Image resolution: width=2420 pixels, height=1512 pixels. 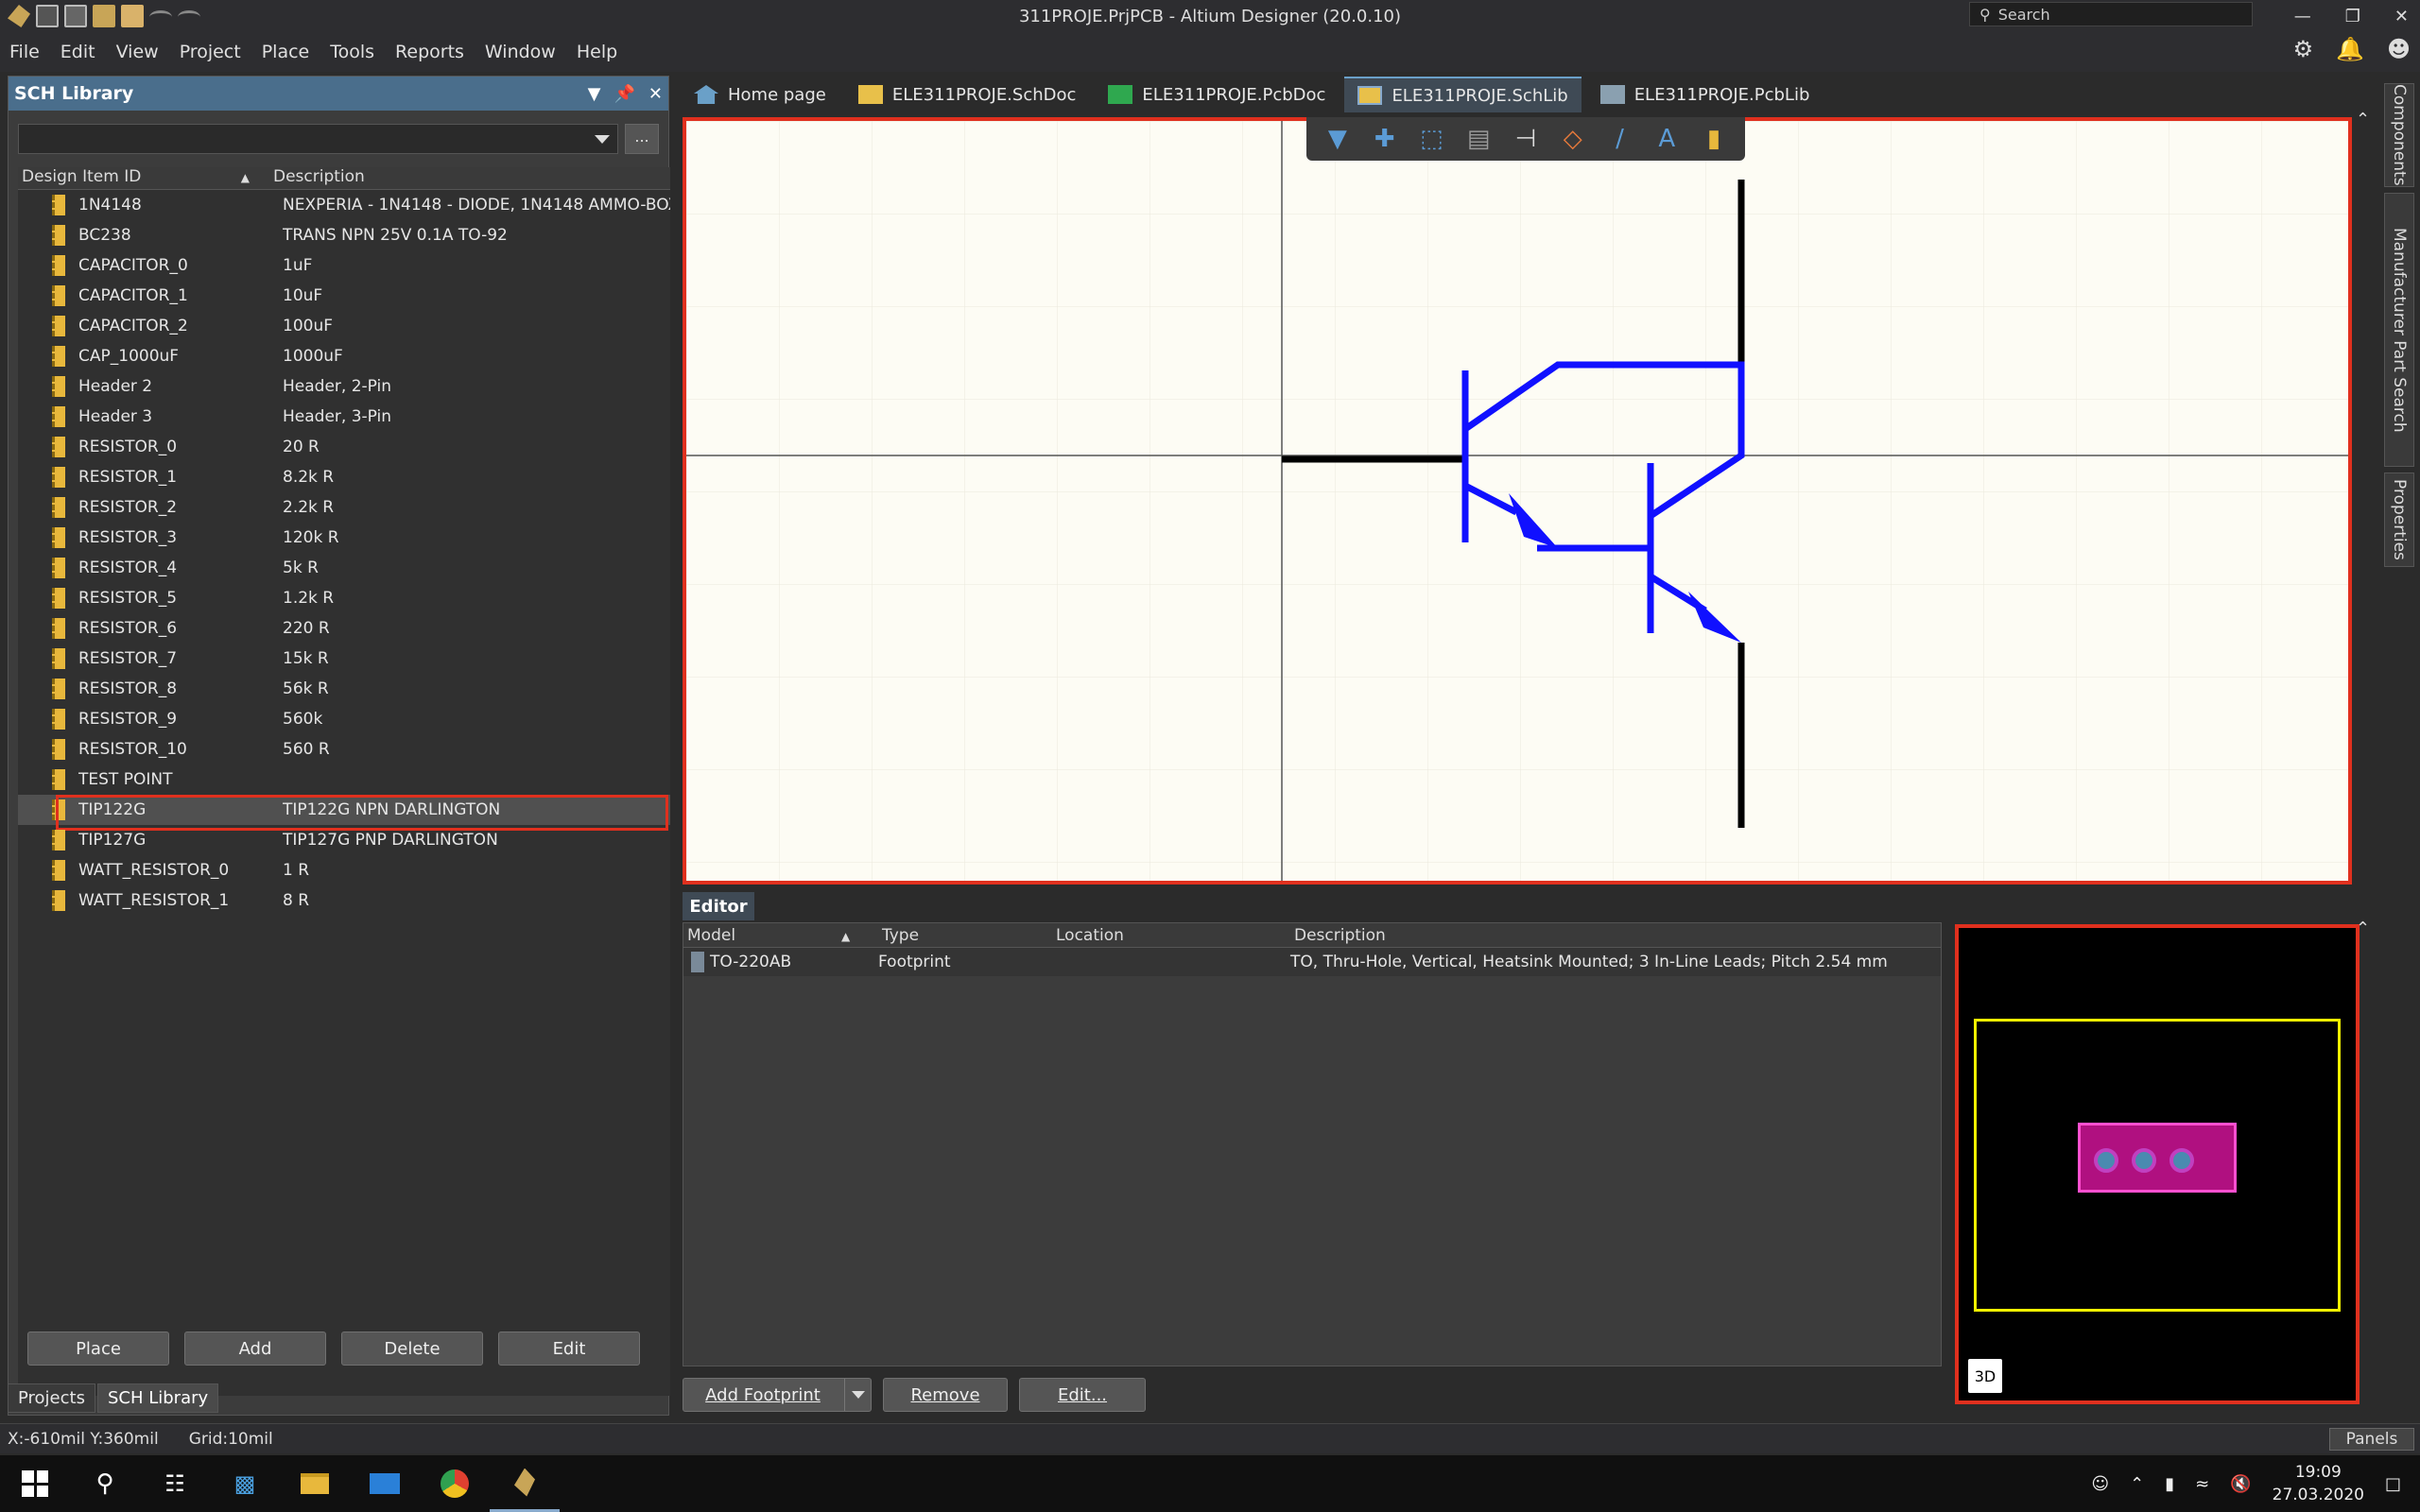 What do you see at coordinates (344, 235) in the screenshot?
I see `list-item: BC238 TRANS NPN 25V 0.1A TO-92` at bounding box center [344, 235].